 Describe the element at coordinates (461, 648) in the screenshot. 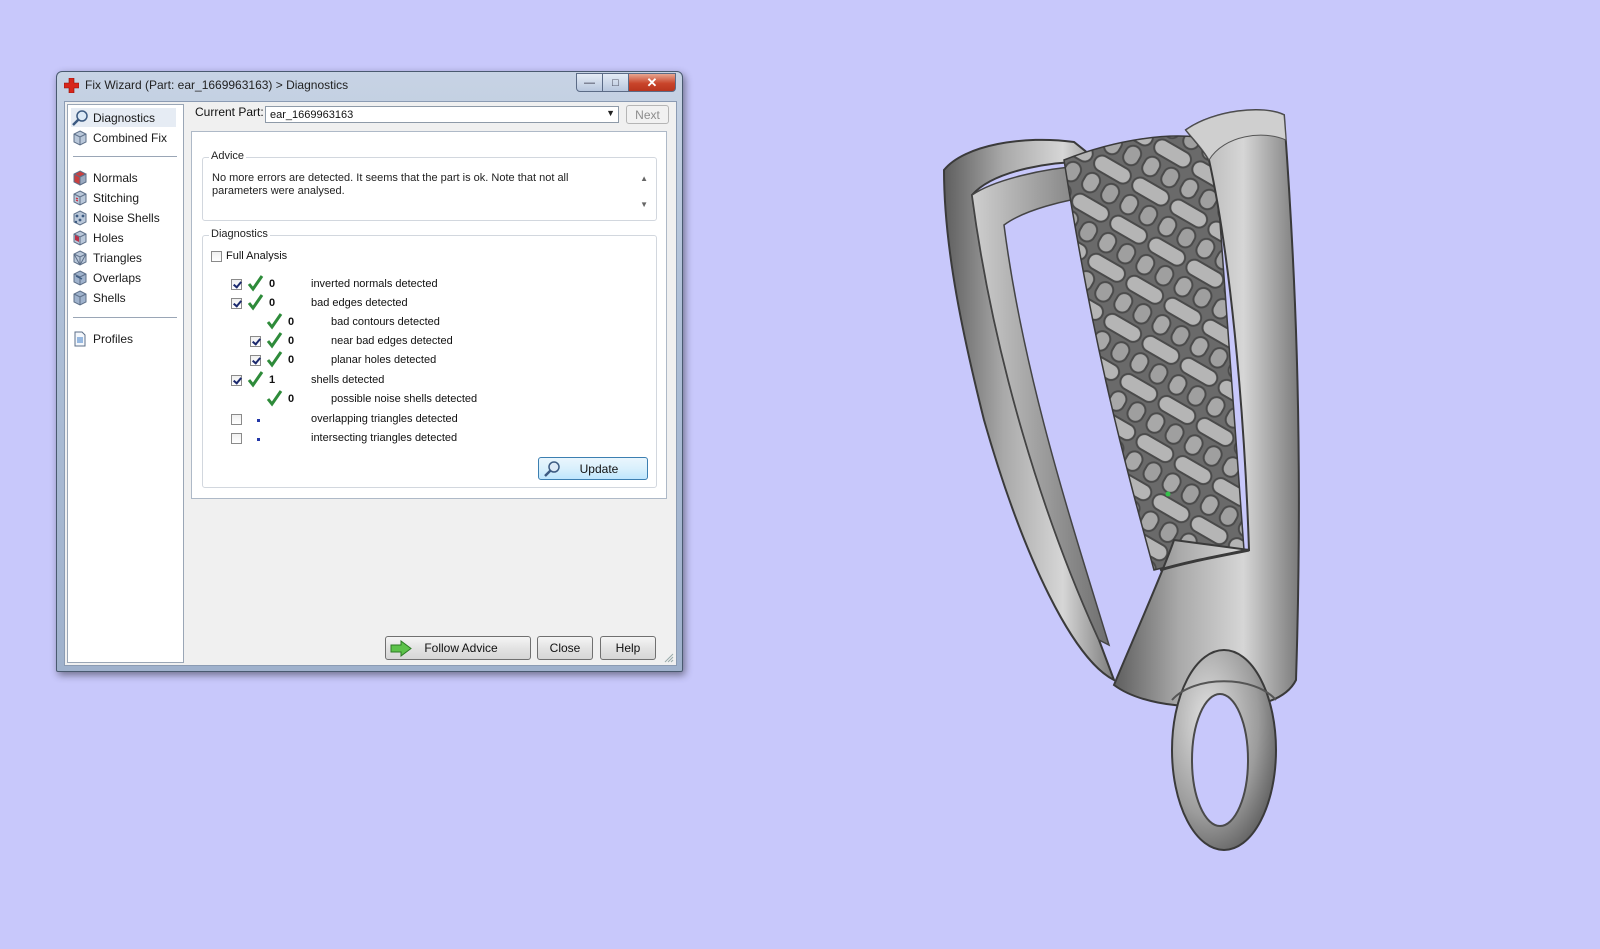

I see `follow-advice-label: Follow Advice` at that location.